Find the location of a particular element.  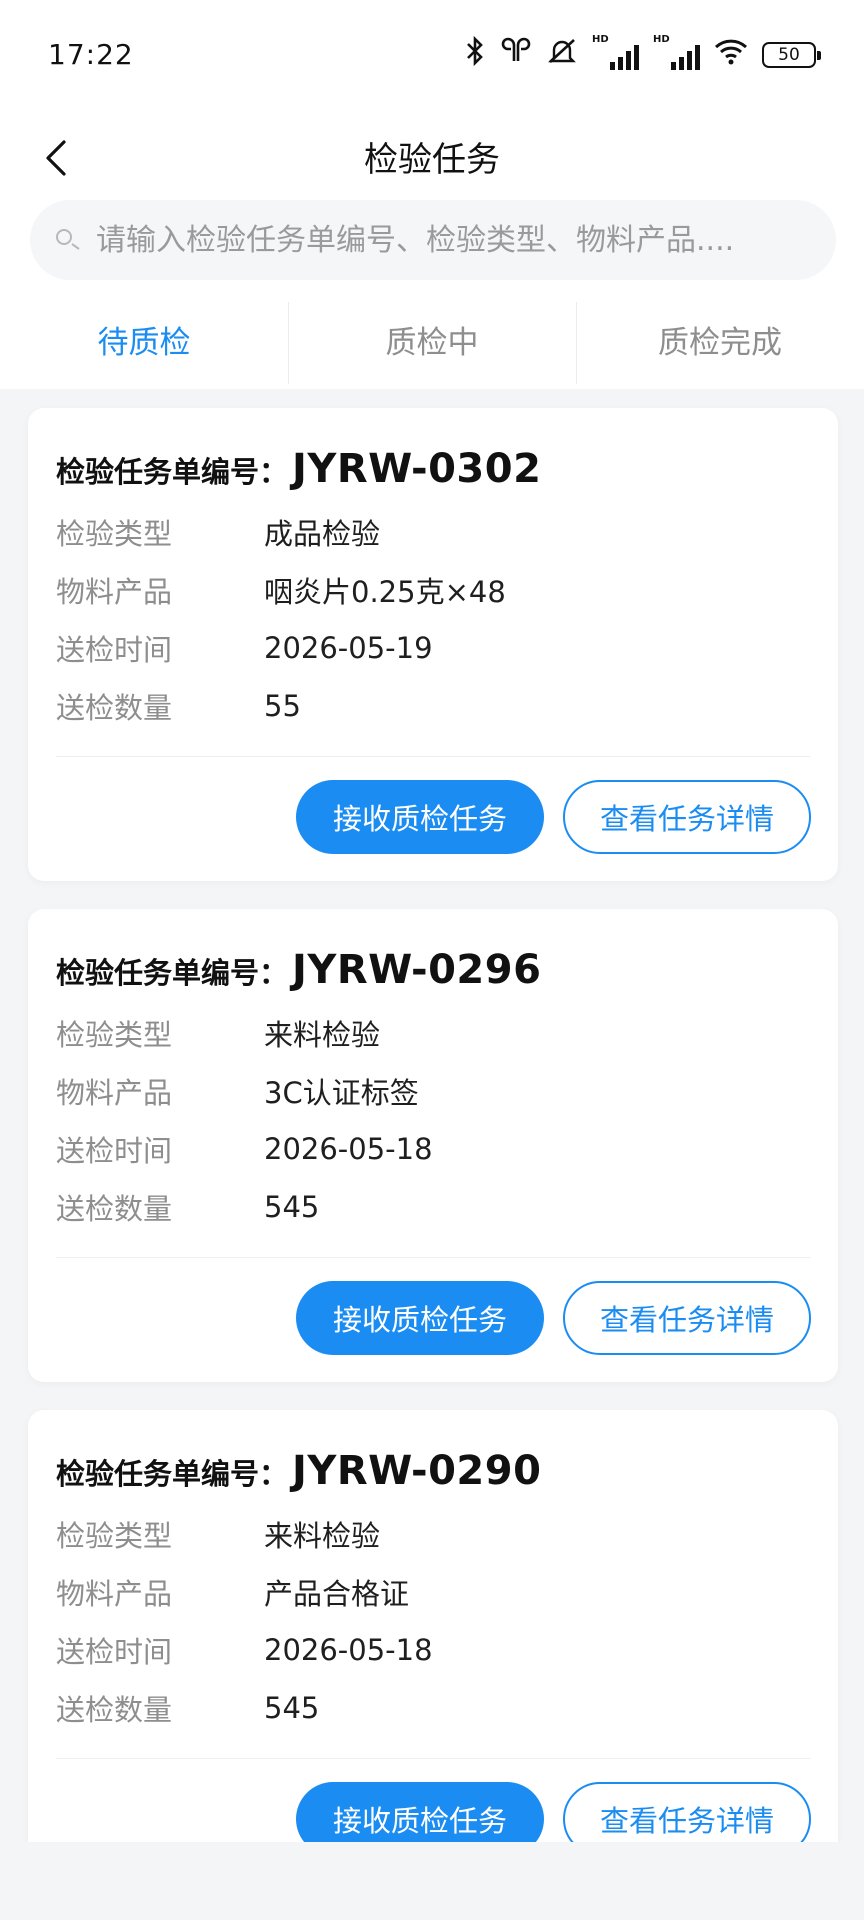

task-code-row: 检验任务单编号： JYRW-0296 is located at coordinates (298, 970).